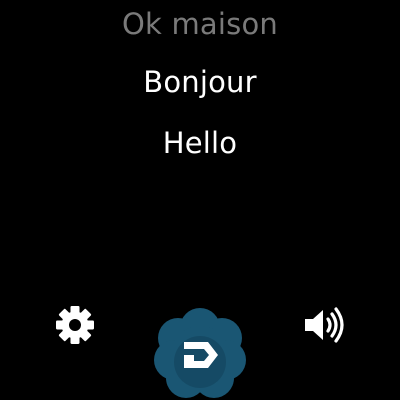 This screenshot has width=400, height=400. What do you see at coordinates (200, 24) in the screenshot?
I see `previous-phrase: Ok maison` at bounding box center [200, 24].